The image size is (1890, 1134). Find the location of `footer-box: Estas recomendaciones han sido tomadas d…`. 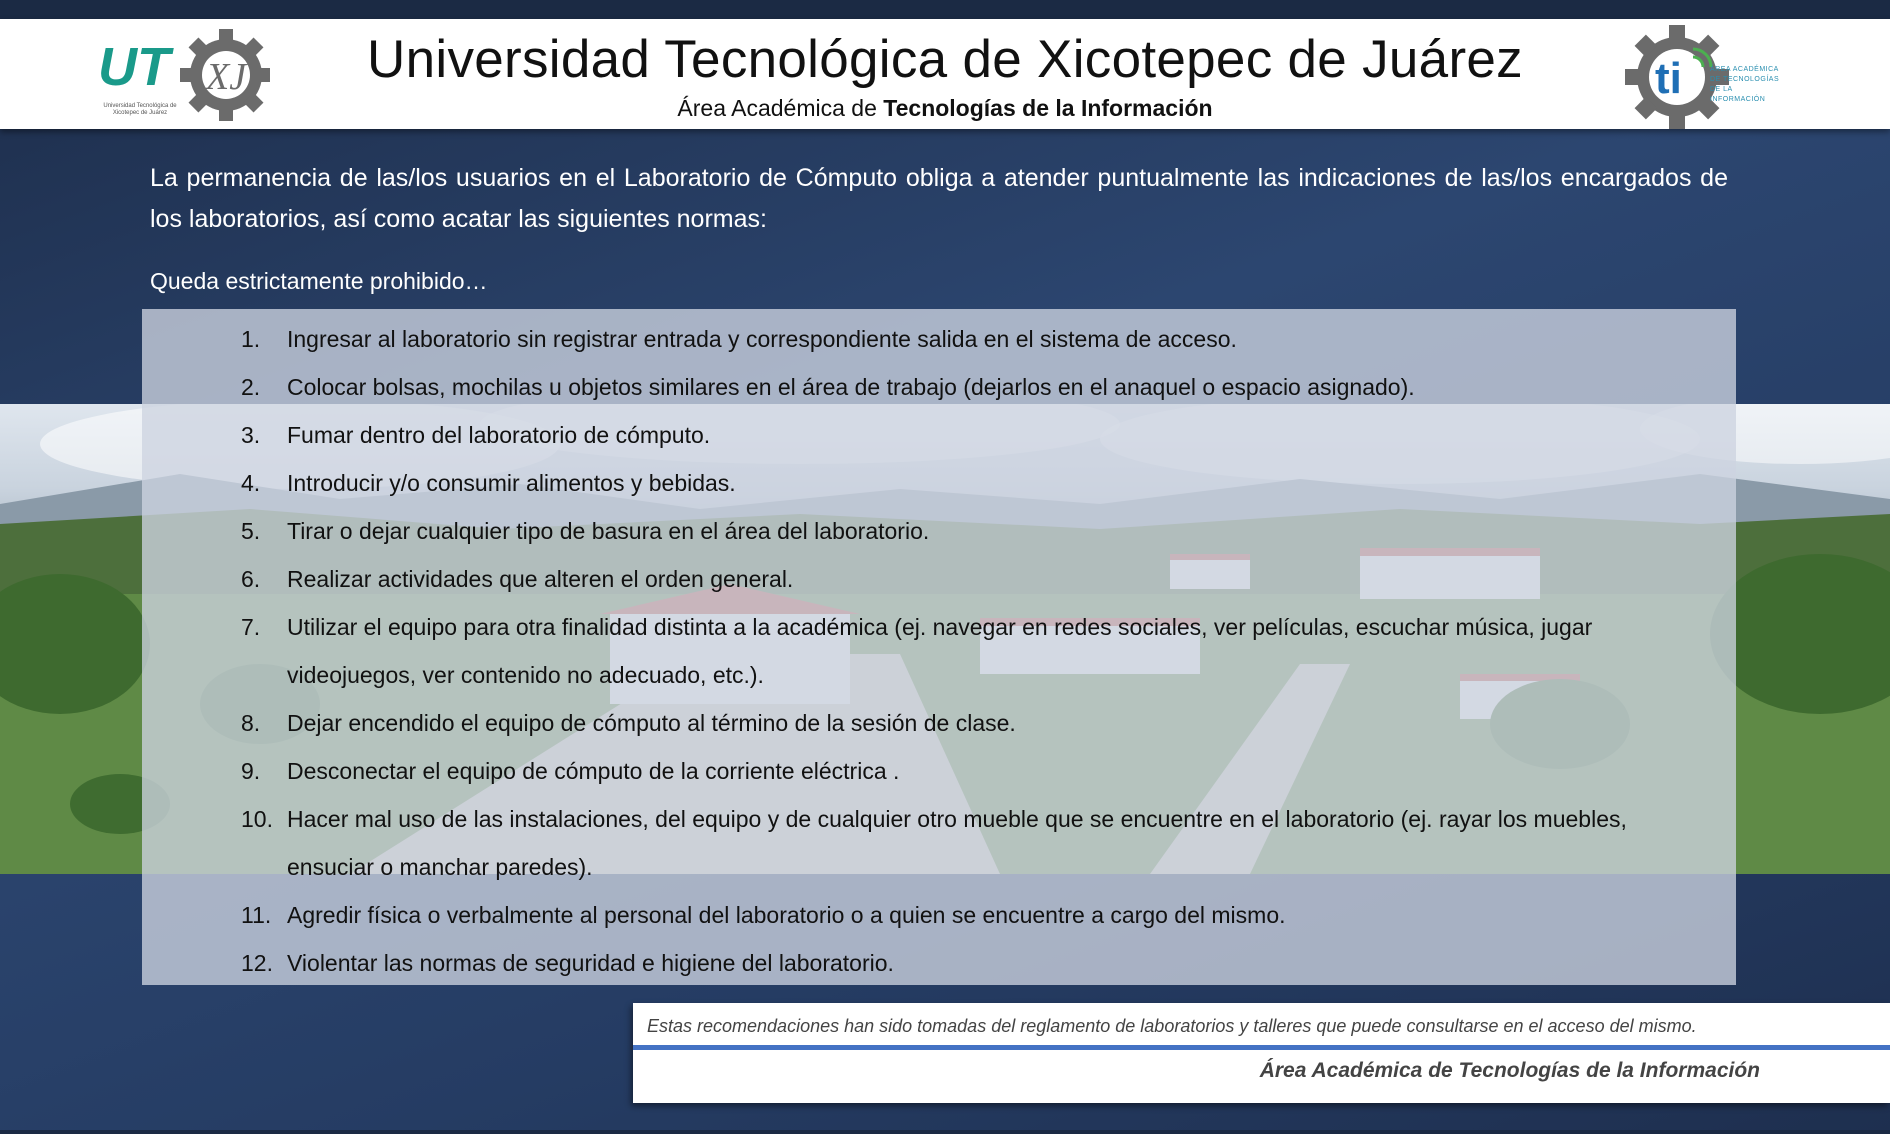

footer-box: Estas recomendaciones han sido tomadas d… is located at coordinates (1261, 1053).